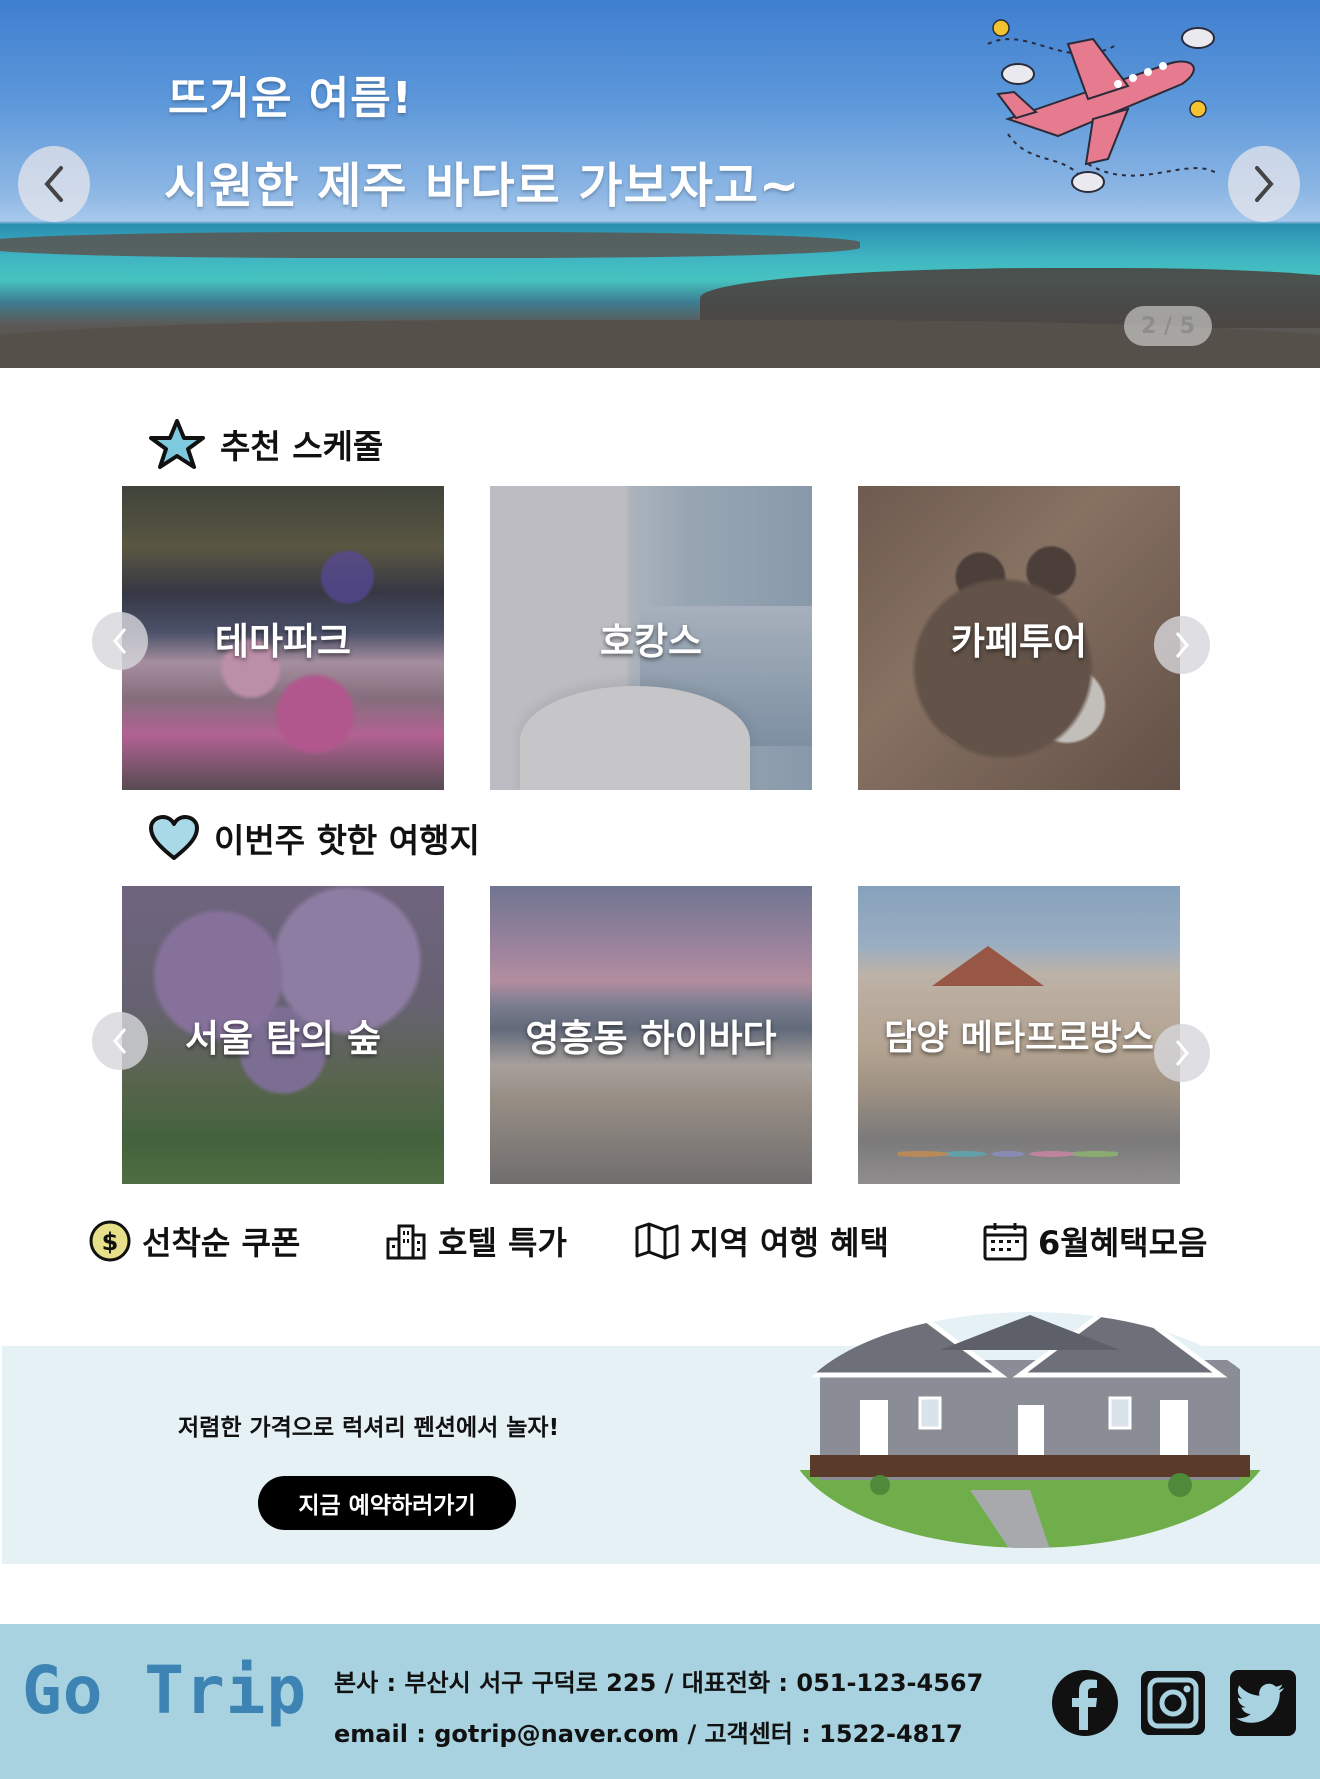 Image resolution: width=1320 pixels, height=1779 pixels. I want to click on card-hocance: 호캉스, so click(651, 638).